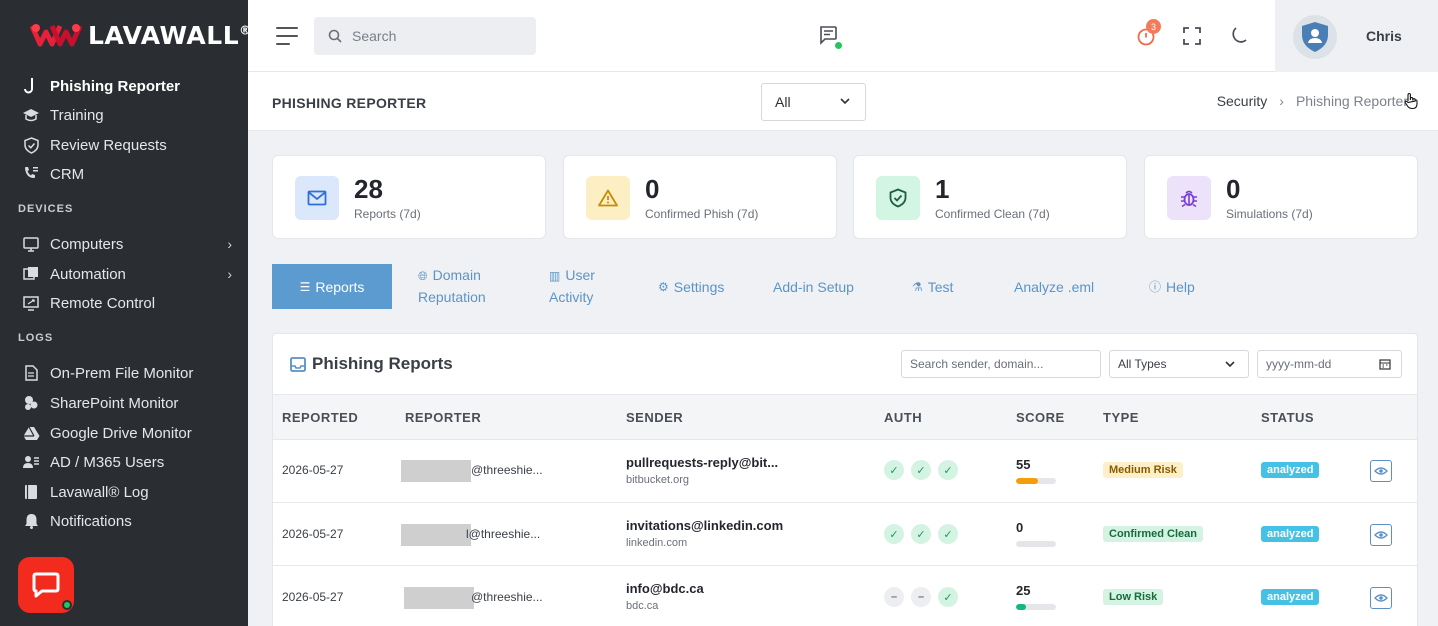  I want to click on user-menu: Chris, so click(1356, 36).